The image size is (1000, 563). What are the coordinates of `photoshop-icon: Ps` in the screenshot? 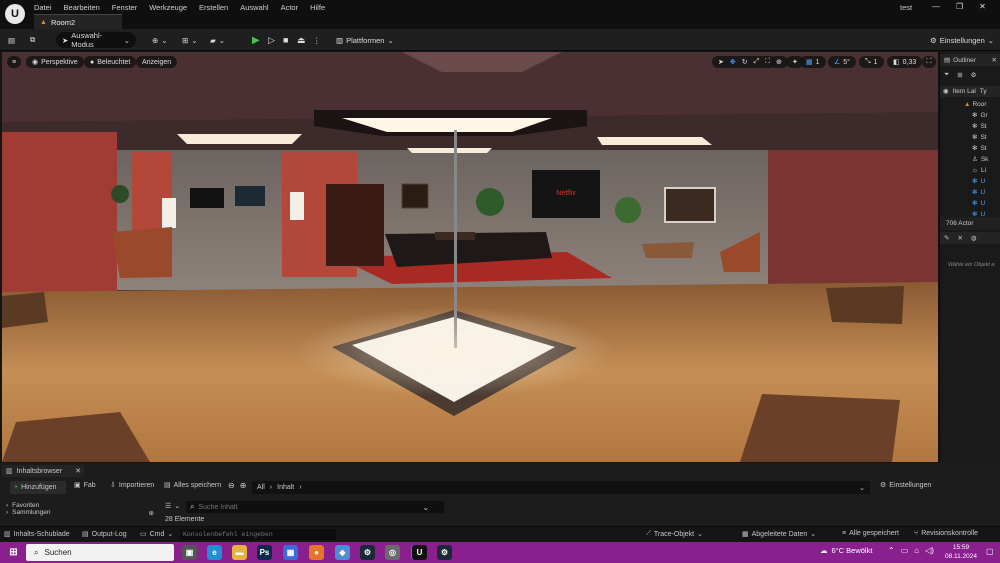 It's located at (264, 552).